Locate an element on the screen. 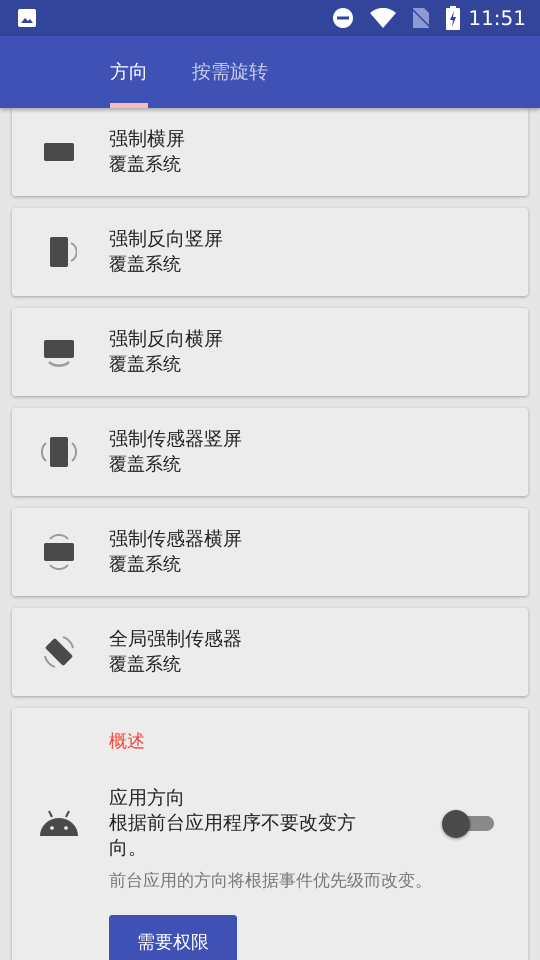  tab: 按需旋转 is located at coordinates (230, 72).